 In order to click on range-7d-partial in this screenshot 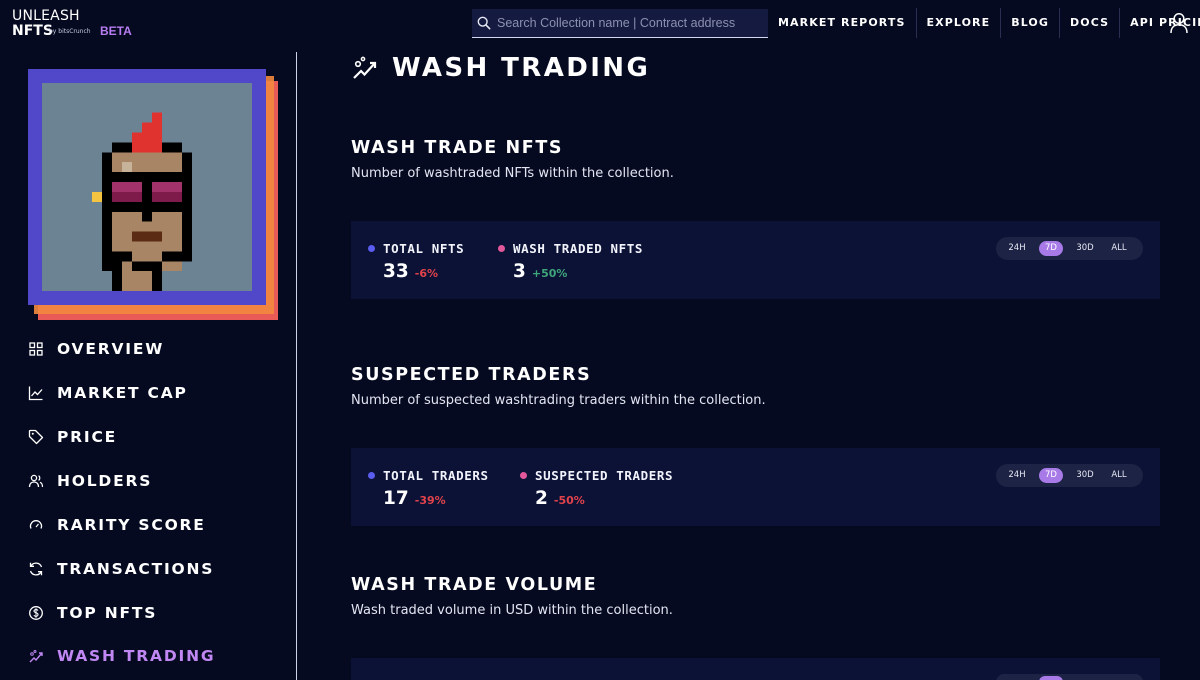, I will do `click(1051, 678)`.